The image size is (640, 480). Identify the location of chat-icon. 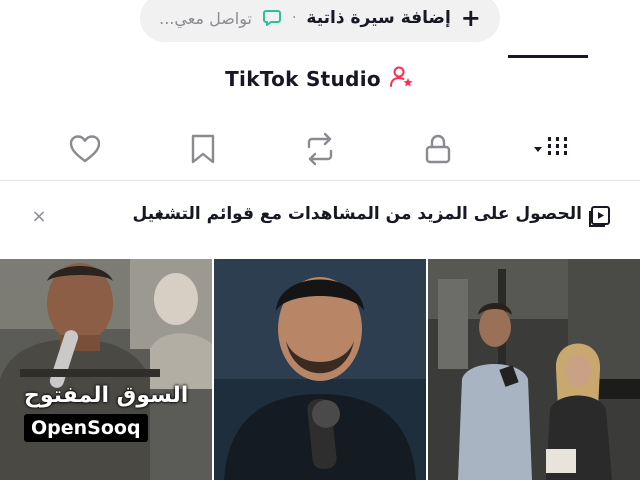
(272, 18).